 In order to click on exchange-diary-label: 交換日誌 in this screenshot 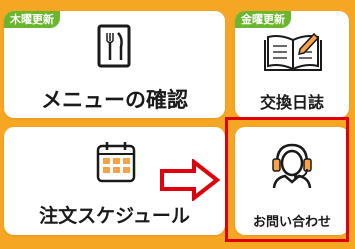, I will do `click(291, 102)`.